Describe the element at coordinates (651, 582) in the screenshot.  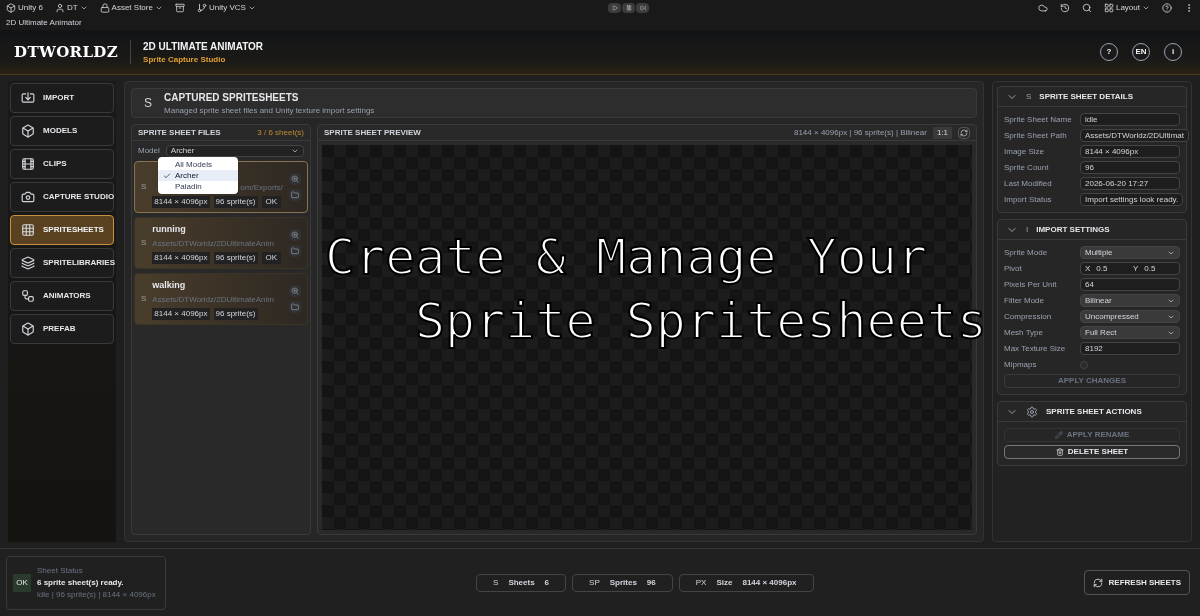
I see `stat-value: 96` at that location.